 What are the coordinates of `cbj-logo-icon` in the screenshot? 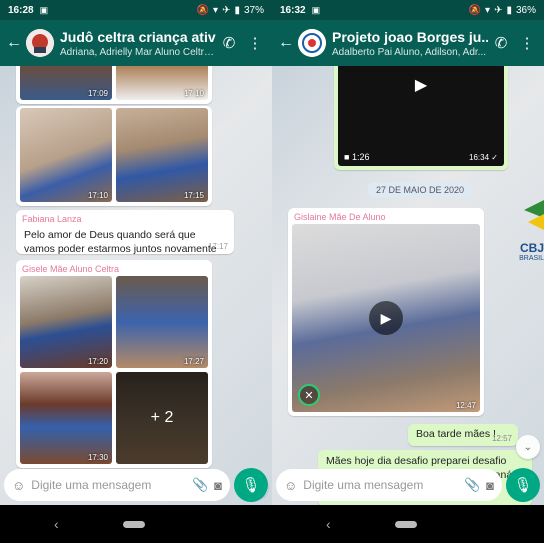 It's located at (534, 215).